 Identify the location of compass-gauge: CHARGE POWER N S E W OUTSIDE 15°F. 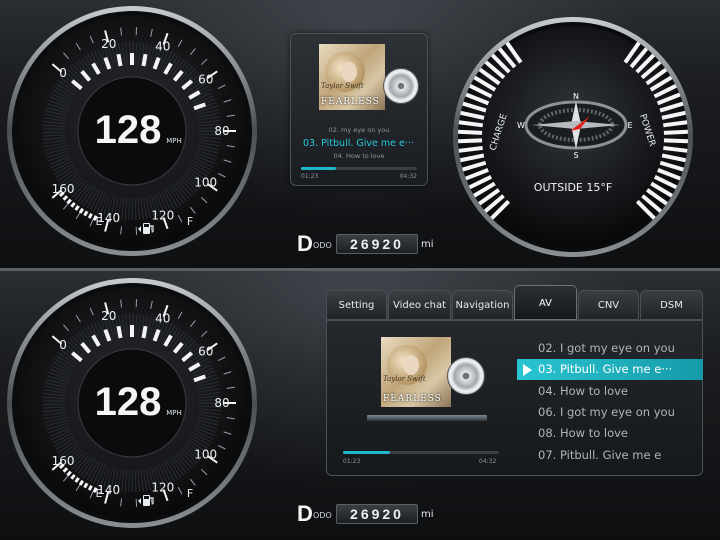
(573, 137).